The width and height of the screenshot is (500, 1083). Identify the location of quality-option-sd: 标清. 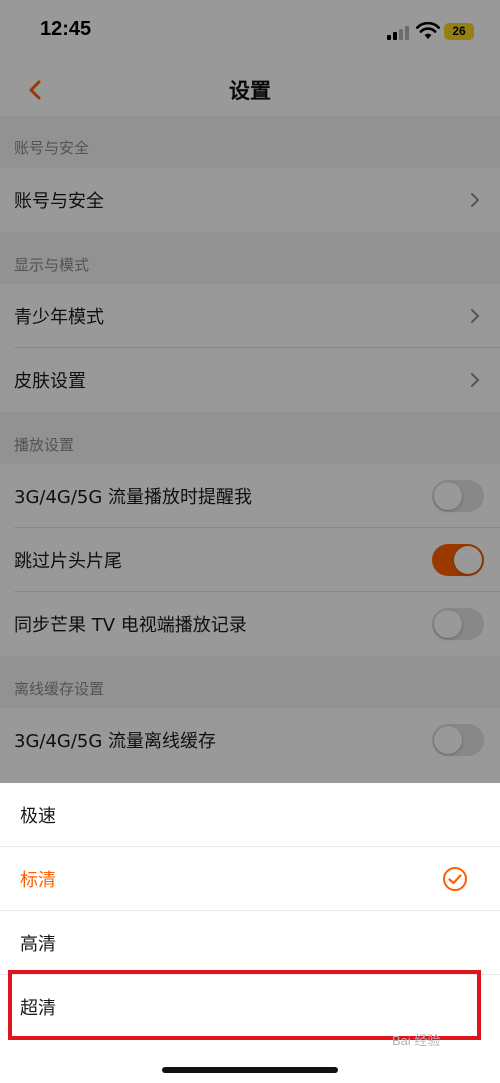
(250, 879).